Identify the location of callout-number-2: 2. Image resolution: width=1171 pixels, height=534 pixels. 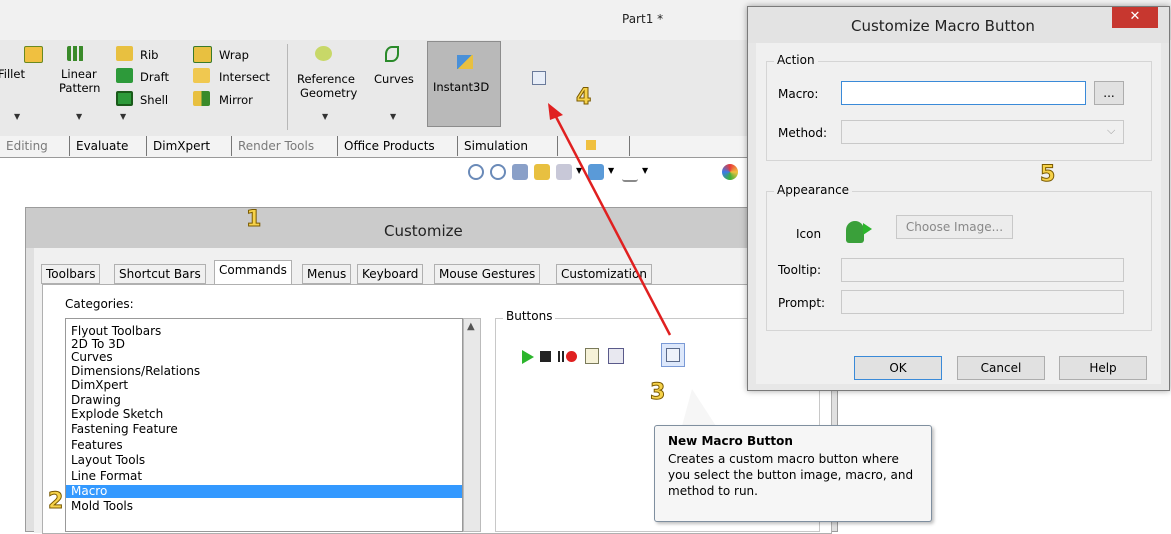
(55, 502).